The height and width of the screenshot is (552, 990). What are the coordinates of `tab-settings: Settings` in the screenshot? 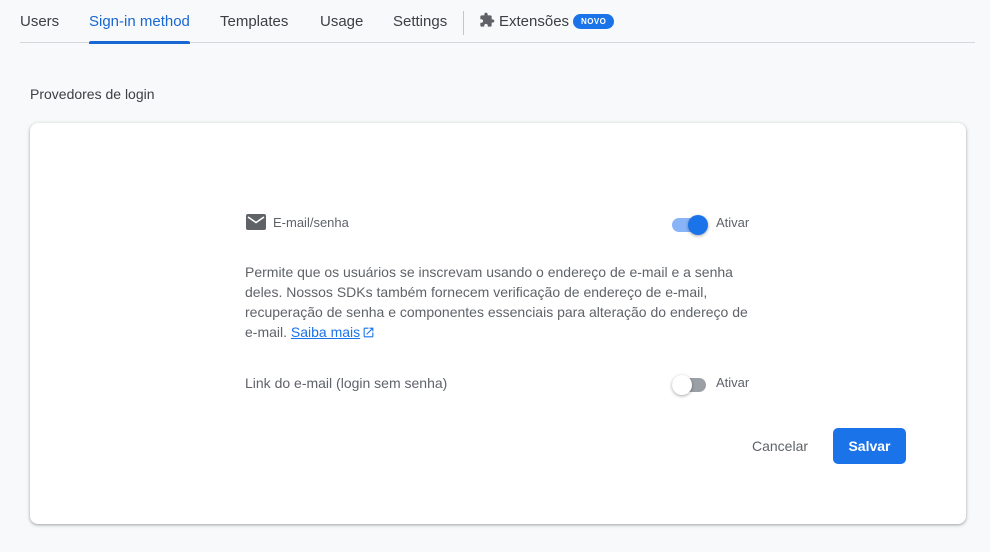 It's located at (420, 21).